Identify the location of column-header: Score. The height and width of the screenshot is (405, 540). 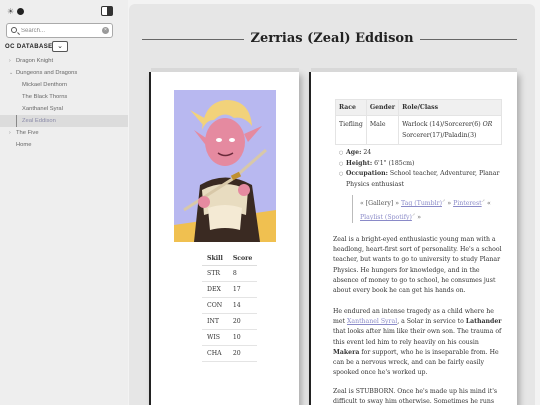
(242, 259).